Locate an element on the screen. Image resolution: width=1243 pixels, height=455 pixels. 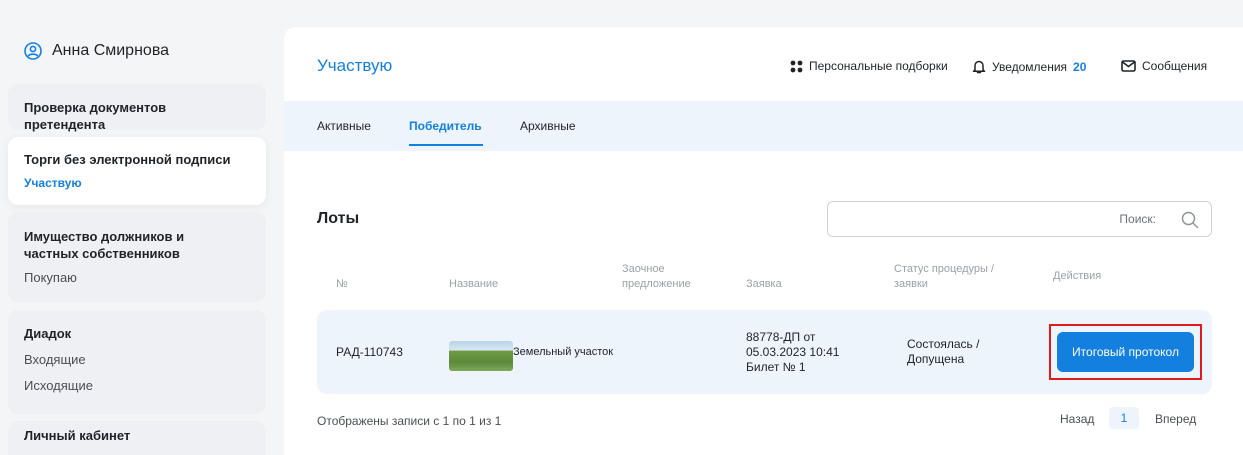
notifications-link: Уведомления 20 is located at coordinates (1029, 66).